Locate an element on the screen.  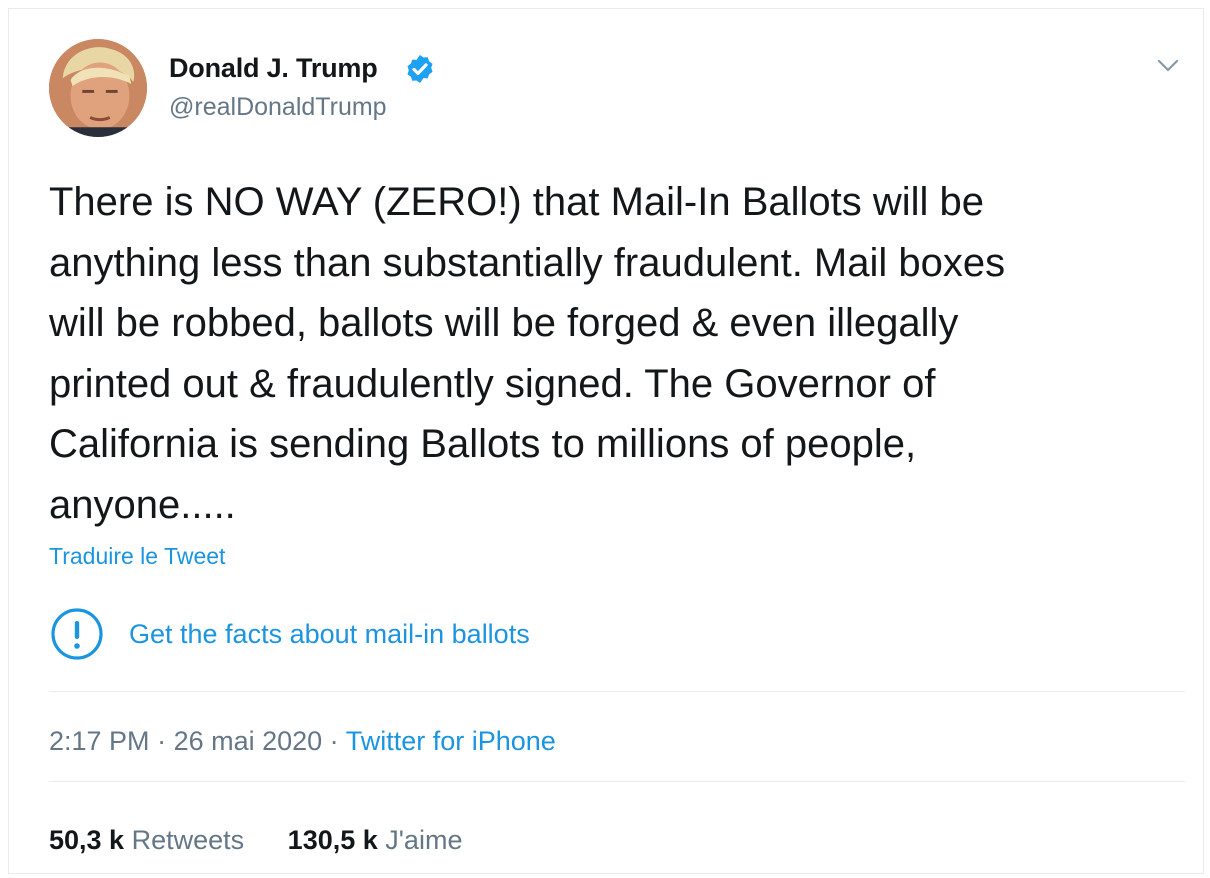
avatar-portrait-icon is located at coordinates (98, 88).